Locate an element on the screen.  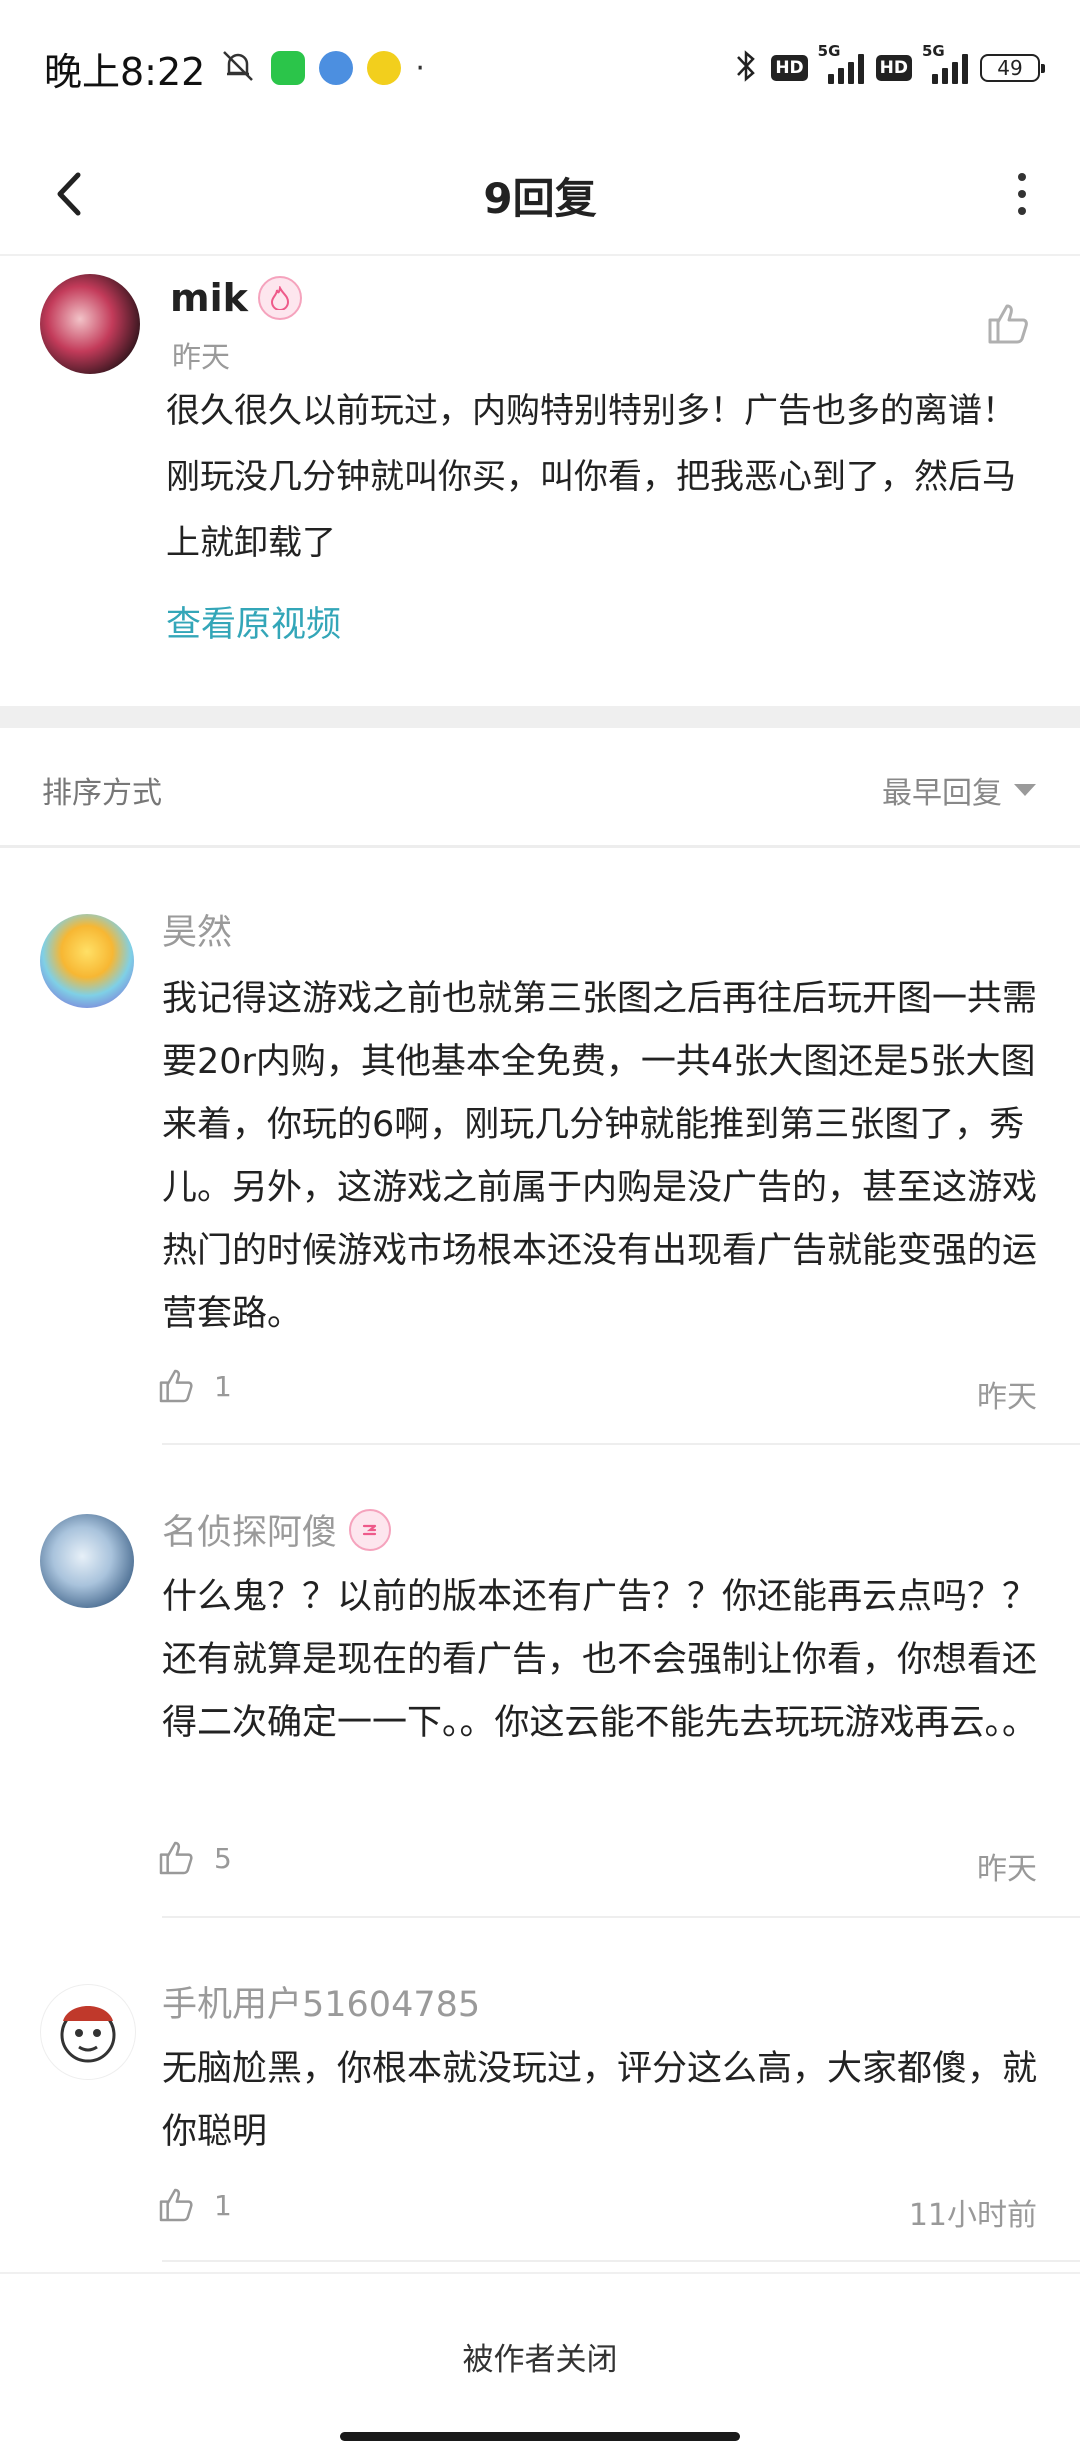
status-time: 晚上8:22 is located at coordinates (125, 71).